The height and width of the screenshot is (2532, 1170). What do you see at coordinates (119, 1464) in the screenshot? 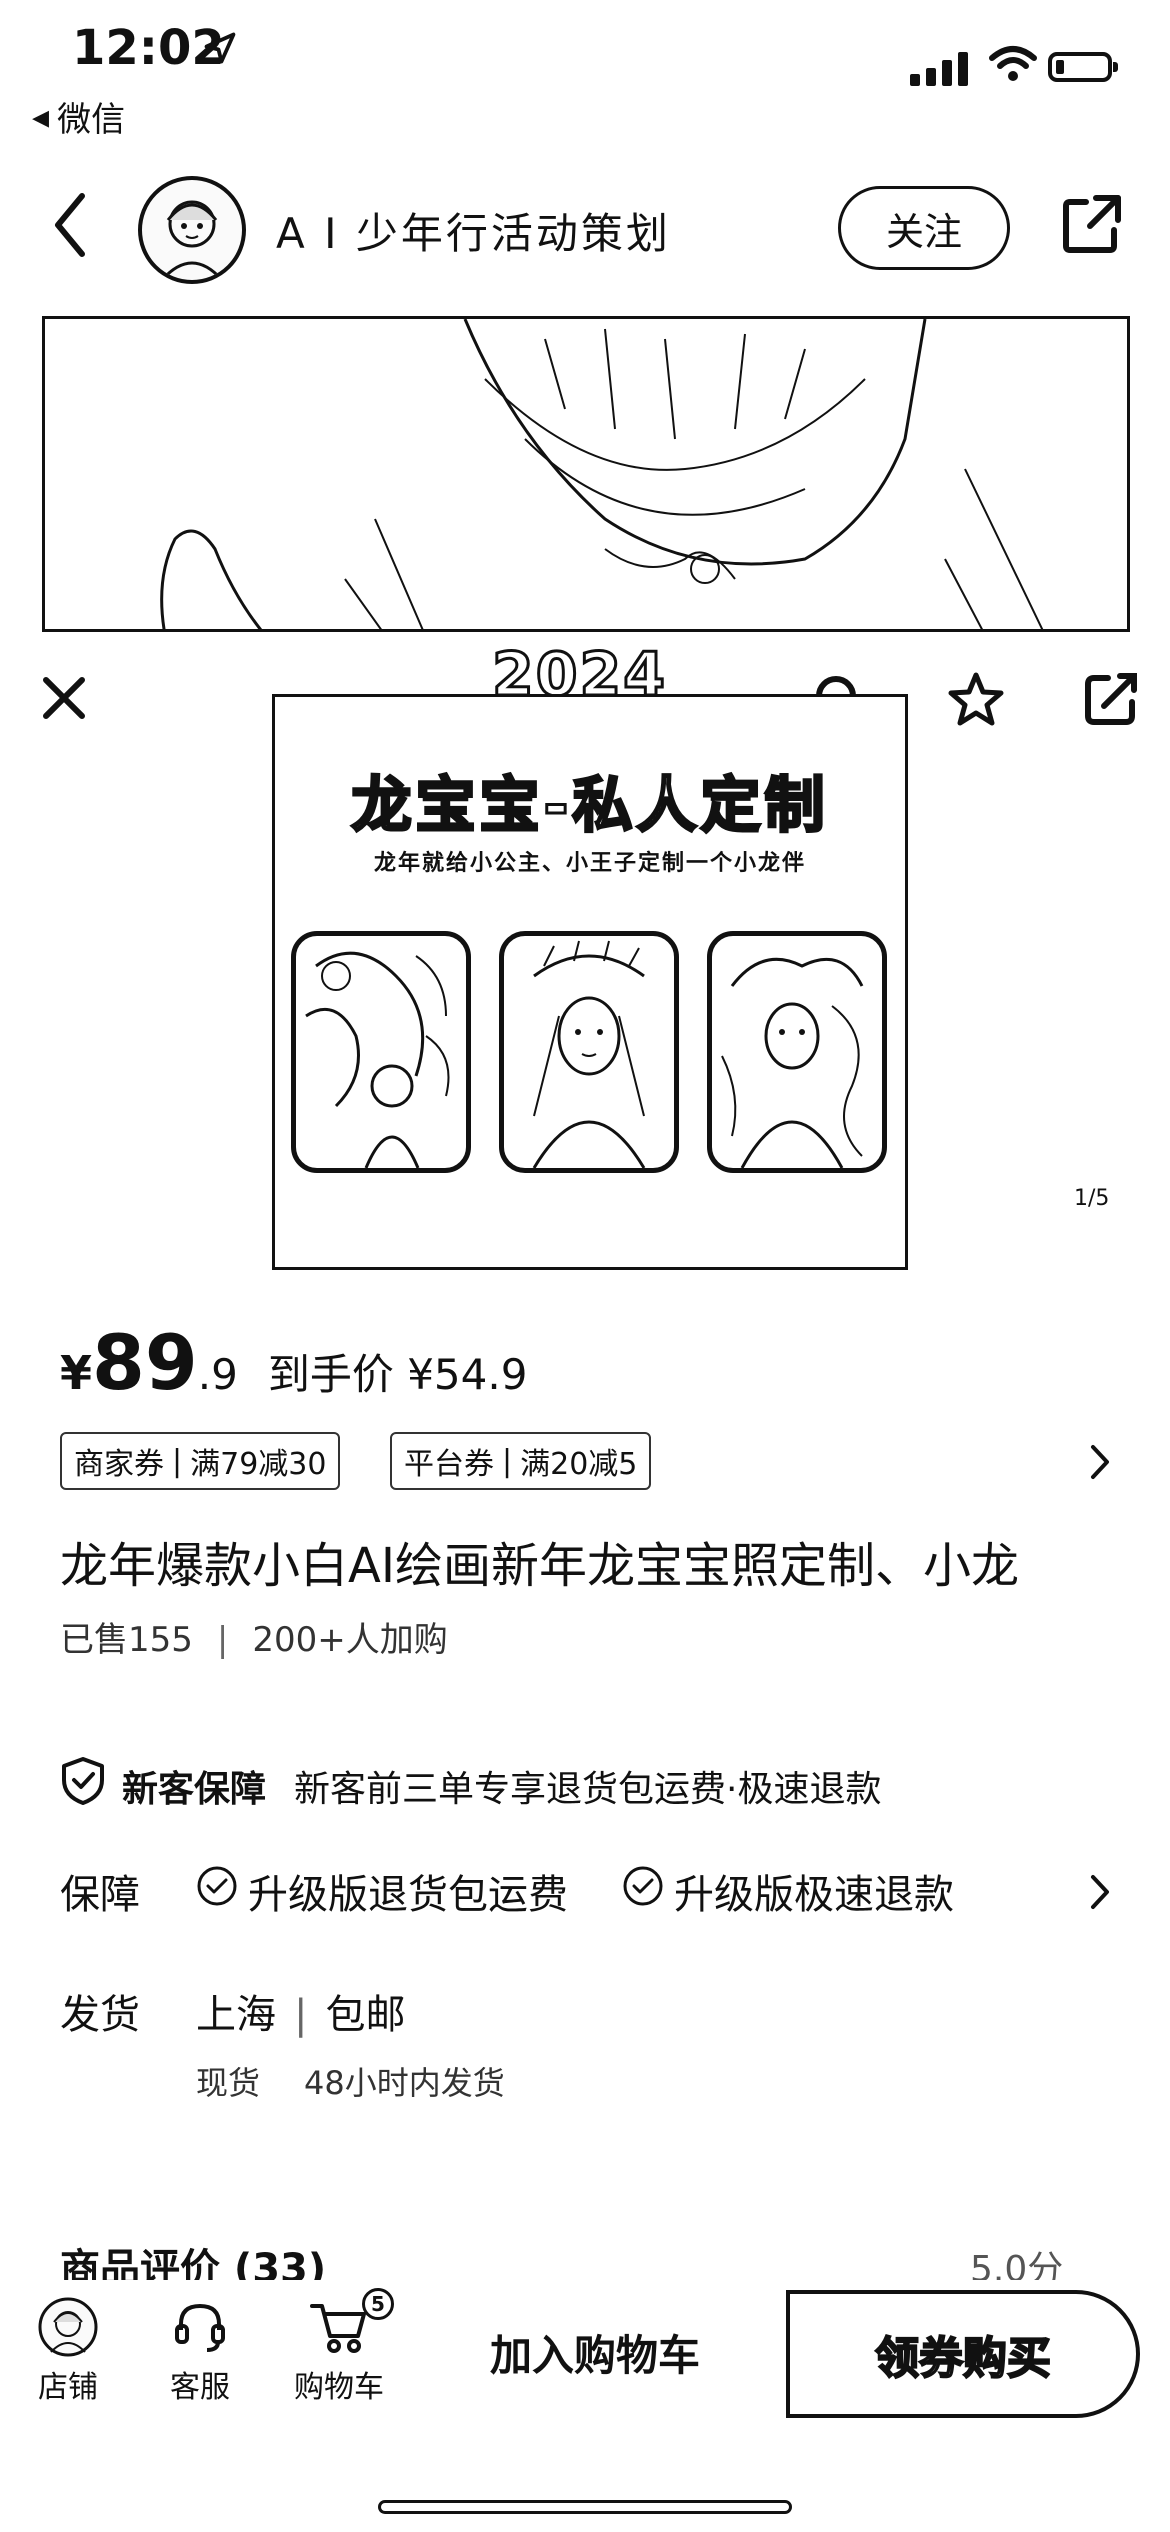
I see `coupon-type: 商家券` at bounding box center [119, 1464].